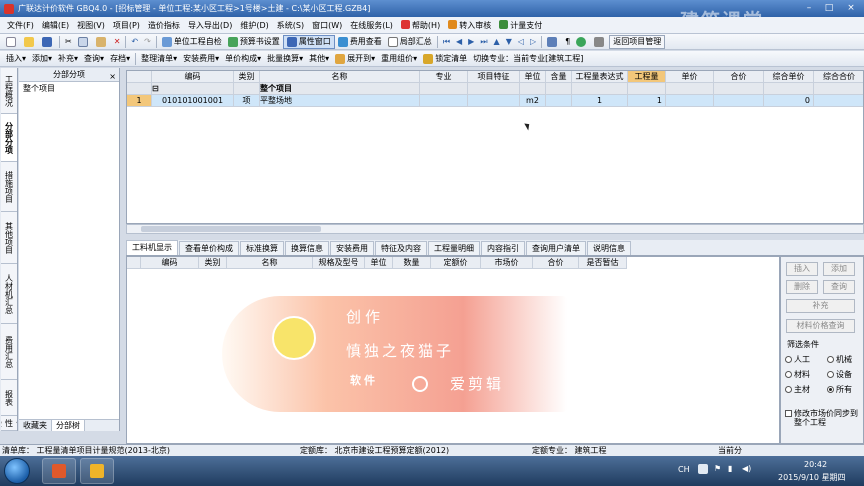 This screenshot has height=486, width=864. Describe the element at coordinates (401, 248) in the screenshot. I see `tab-features-content: 特征及内容` at that location.